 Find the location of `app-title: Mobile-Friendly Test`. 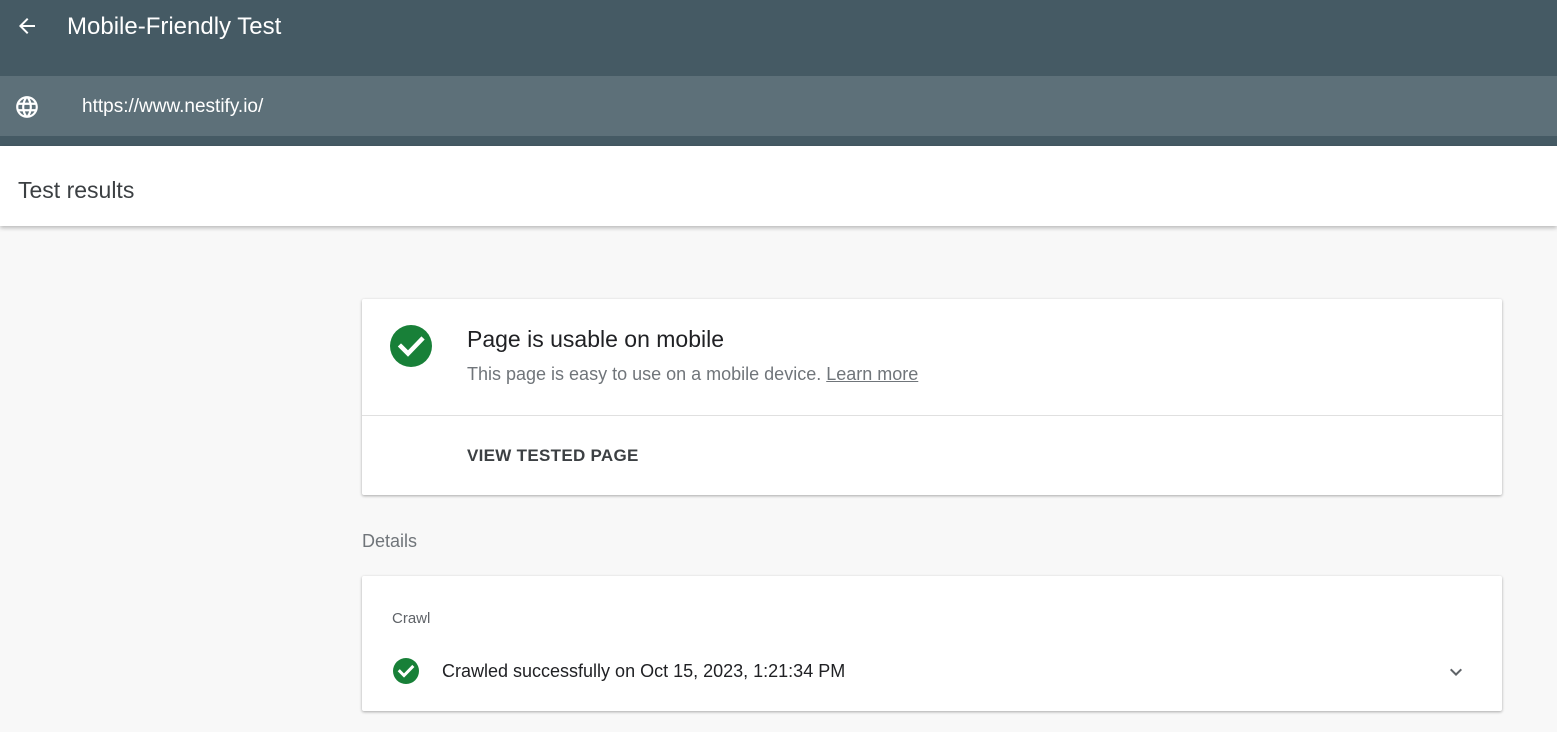

app-title: Mobile-Friendly Test is located at coordinates (174, 26).